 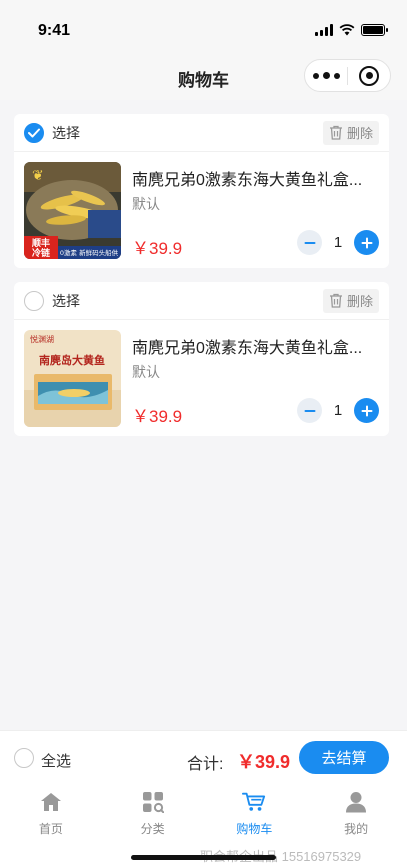 I want to click on svg-text: 悦渊湖, so click(x=42, y=339).